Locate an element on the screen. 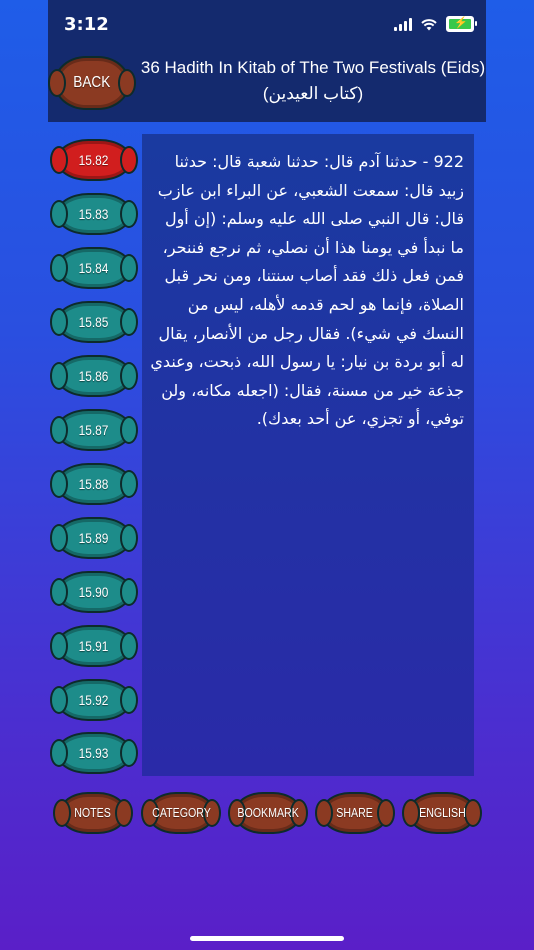  back-button: BACK is located at coordinates (92, 83).